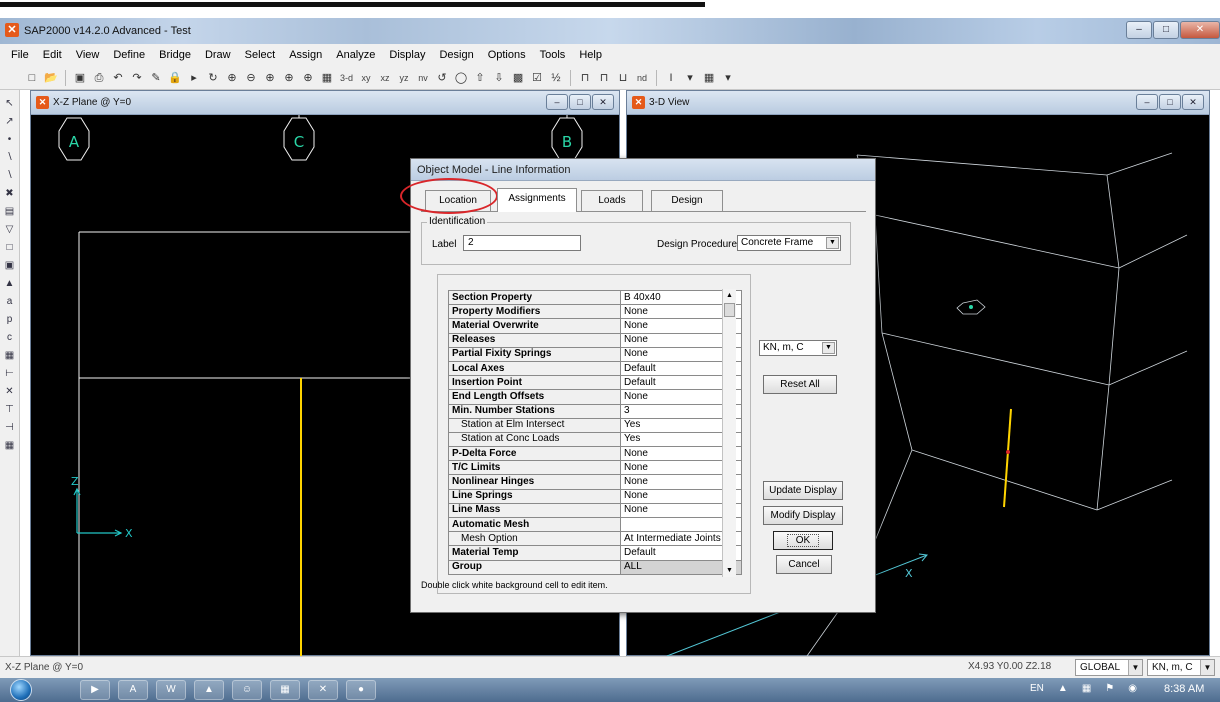 This screenshot has height=702, width=1220. I want to click on zoom-in-icon: ⊕, so click(232, 78).